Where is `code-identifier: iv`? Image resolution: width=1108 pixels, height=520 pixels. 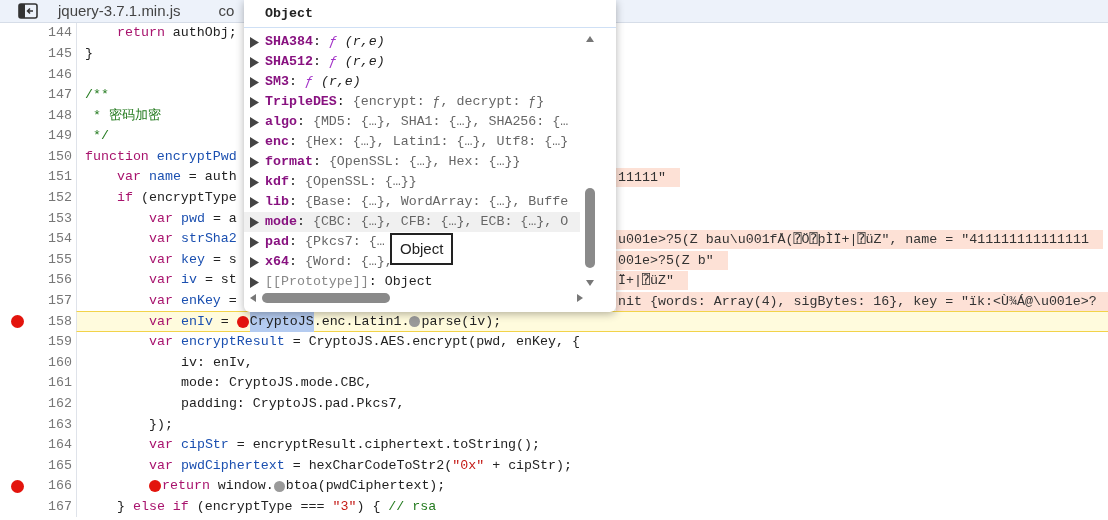 code-identifier: iv is located at coordinates (188, 280).